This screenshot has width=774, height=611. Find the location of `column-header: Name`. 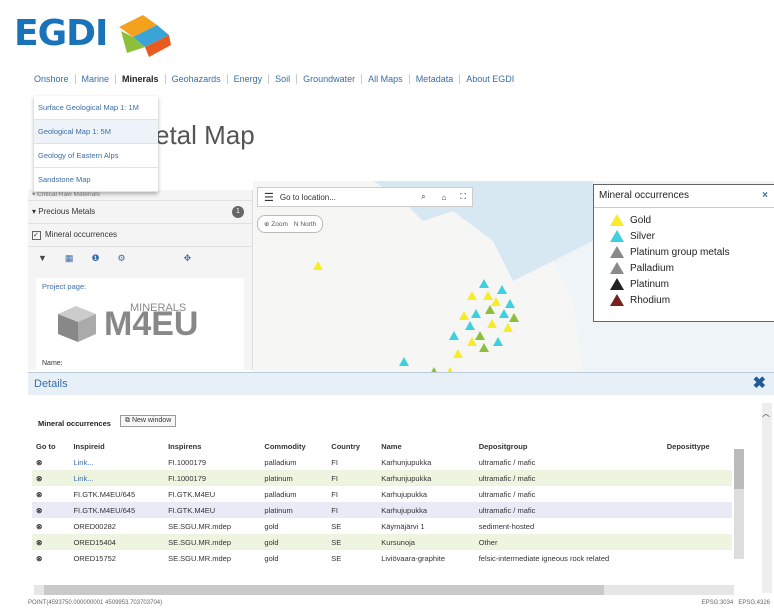

column-header: Name is located at coordinates (426, 446).